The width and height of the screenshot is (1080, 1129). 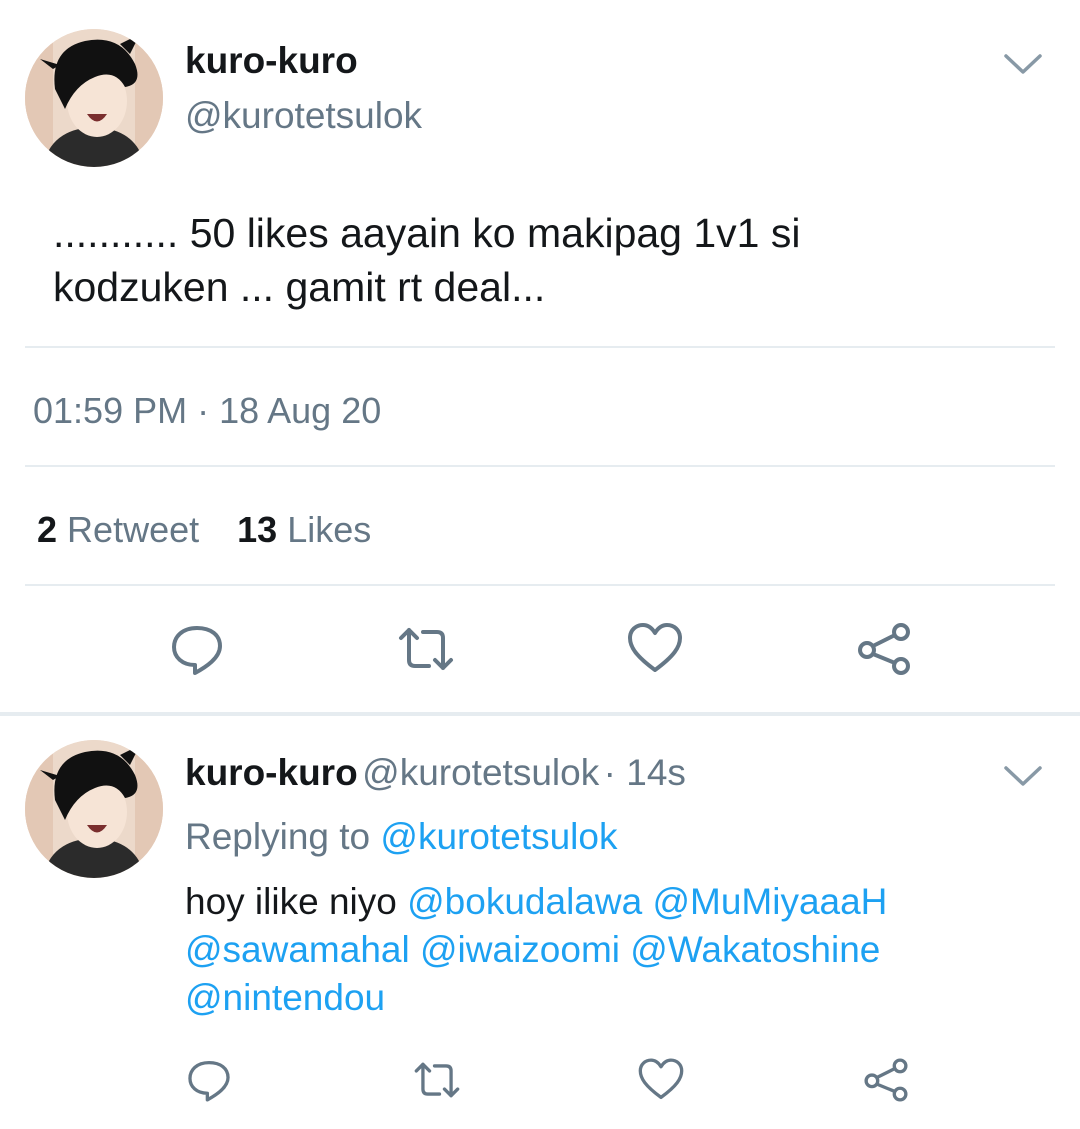 I want to click on mention-link: @nintendou, so click(x=285, y=997).